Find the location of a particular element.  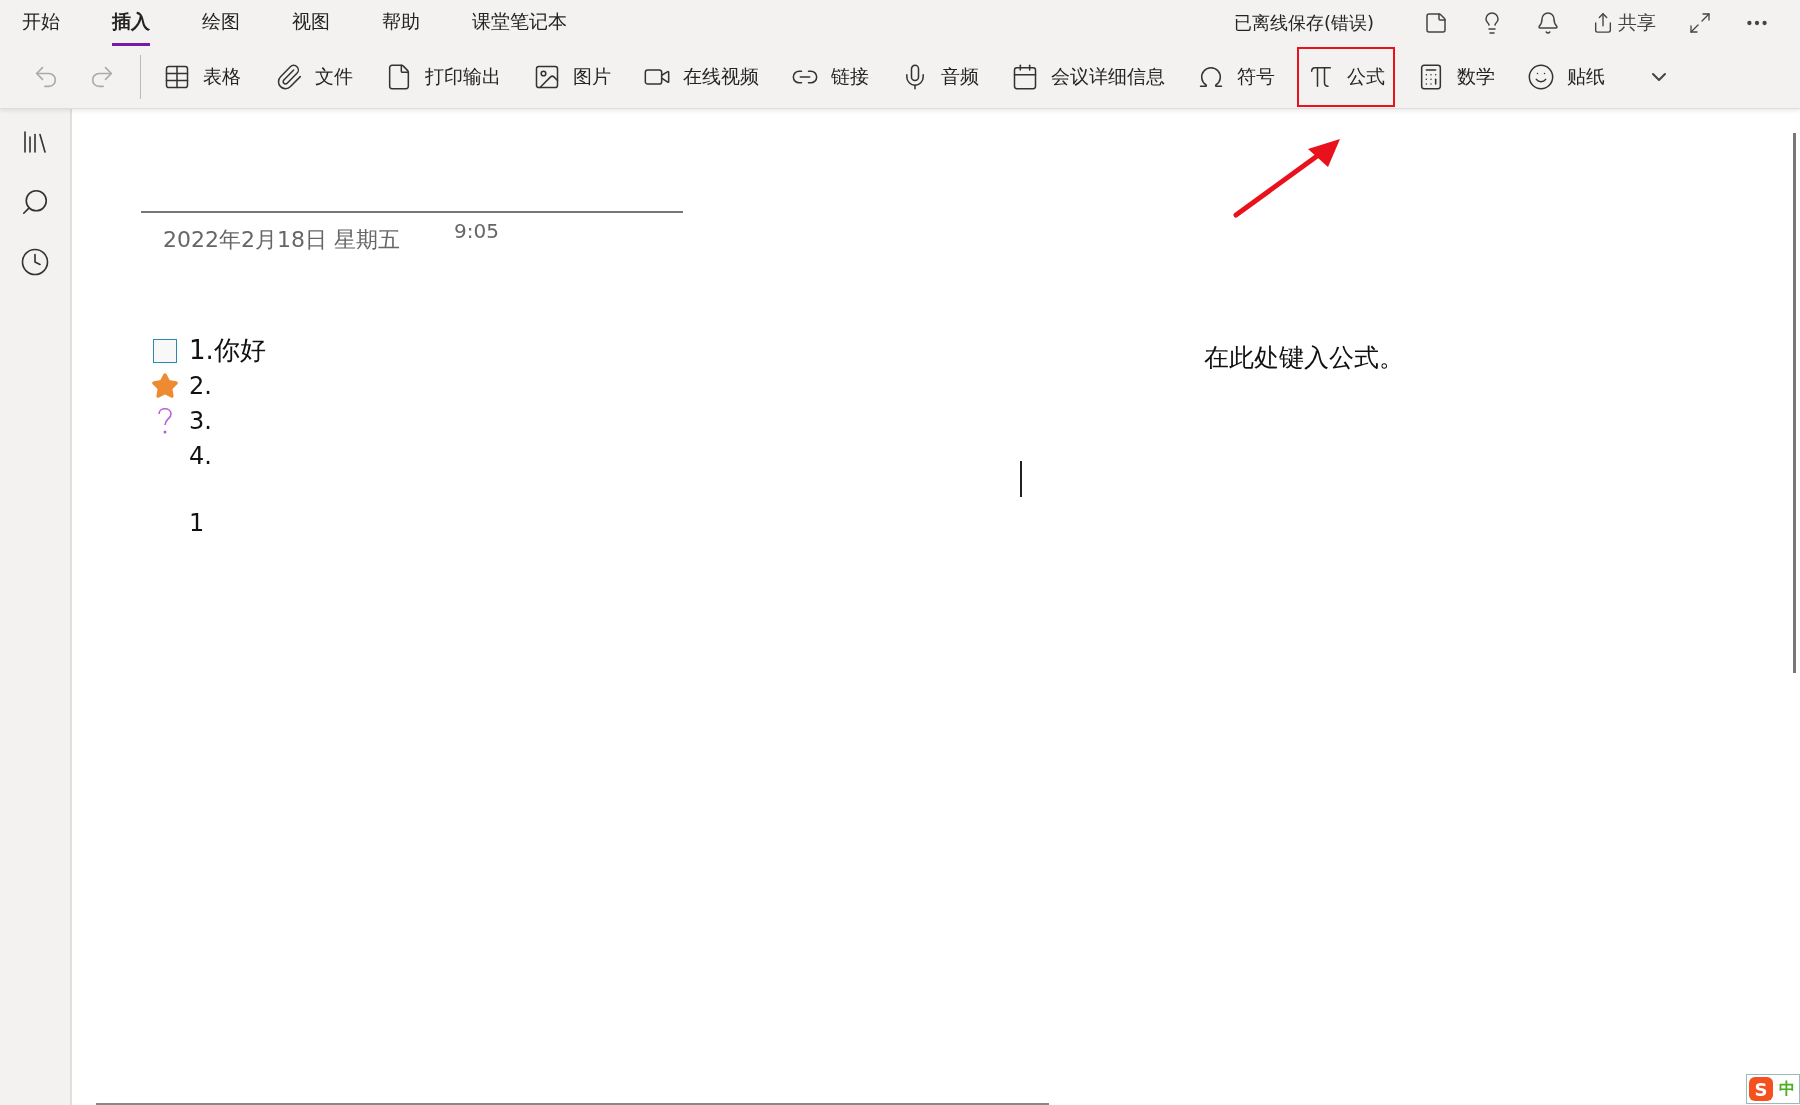

star-icon is located at coordinates (165, 385).